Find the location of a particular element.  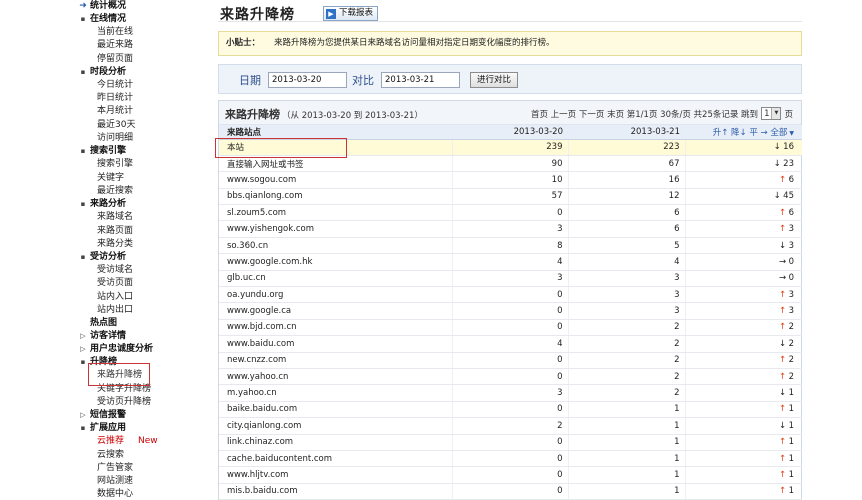

sidebar-group: ▪ 搜索引擎 is located at coordinates (137, 151).